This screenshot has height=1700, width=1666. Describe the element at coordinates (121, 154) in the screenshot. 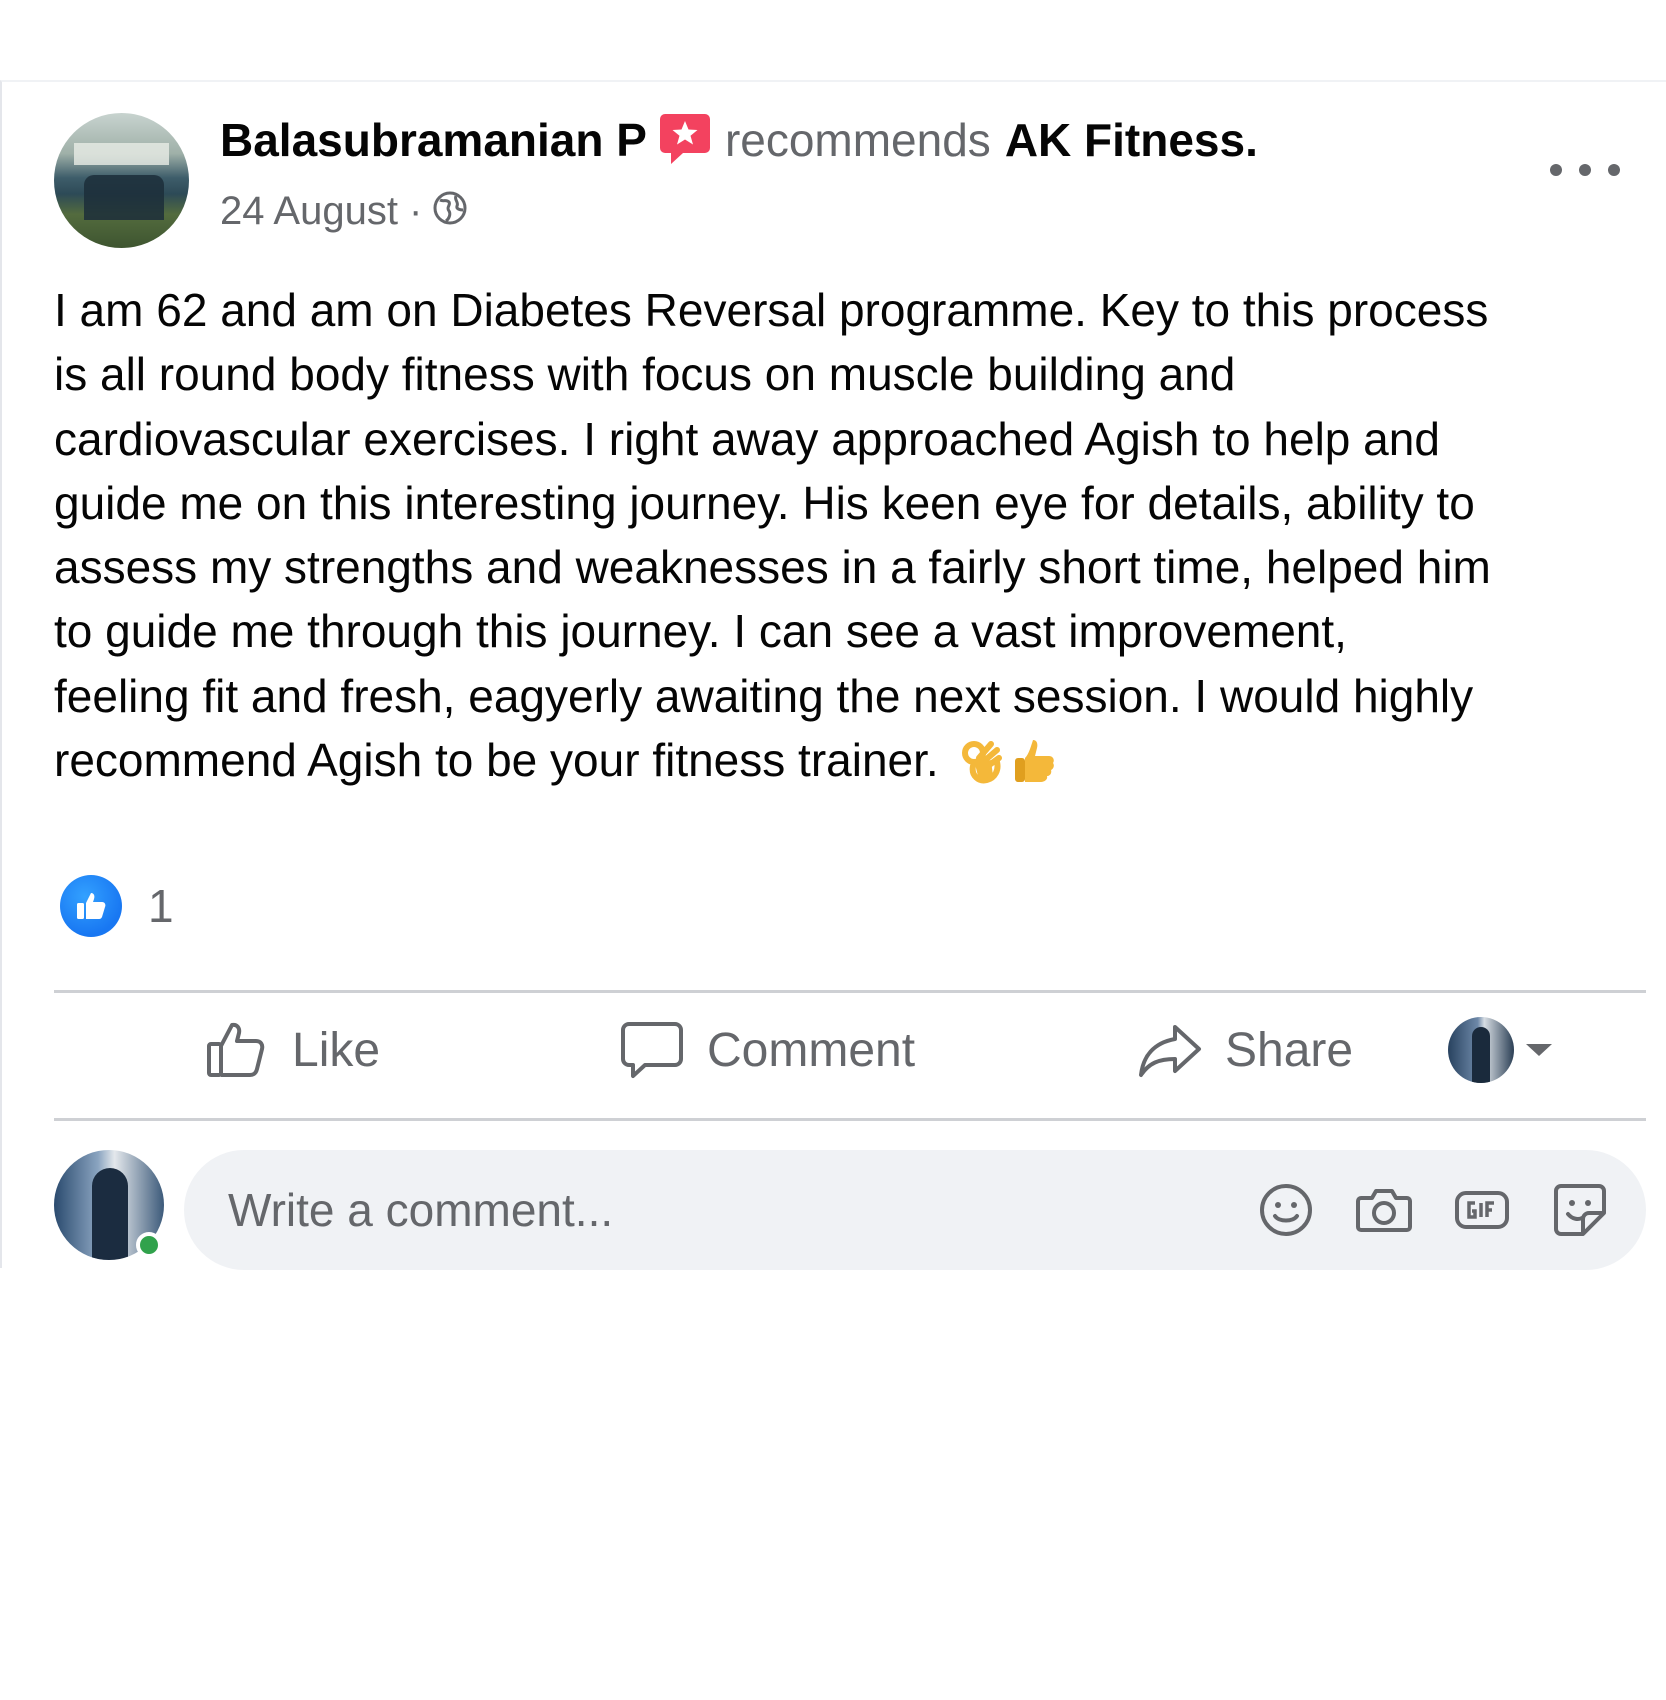

I see `avatar-photo-building` at that location.